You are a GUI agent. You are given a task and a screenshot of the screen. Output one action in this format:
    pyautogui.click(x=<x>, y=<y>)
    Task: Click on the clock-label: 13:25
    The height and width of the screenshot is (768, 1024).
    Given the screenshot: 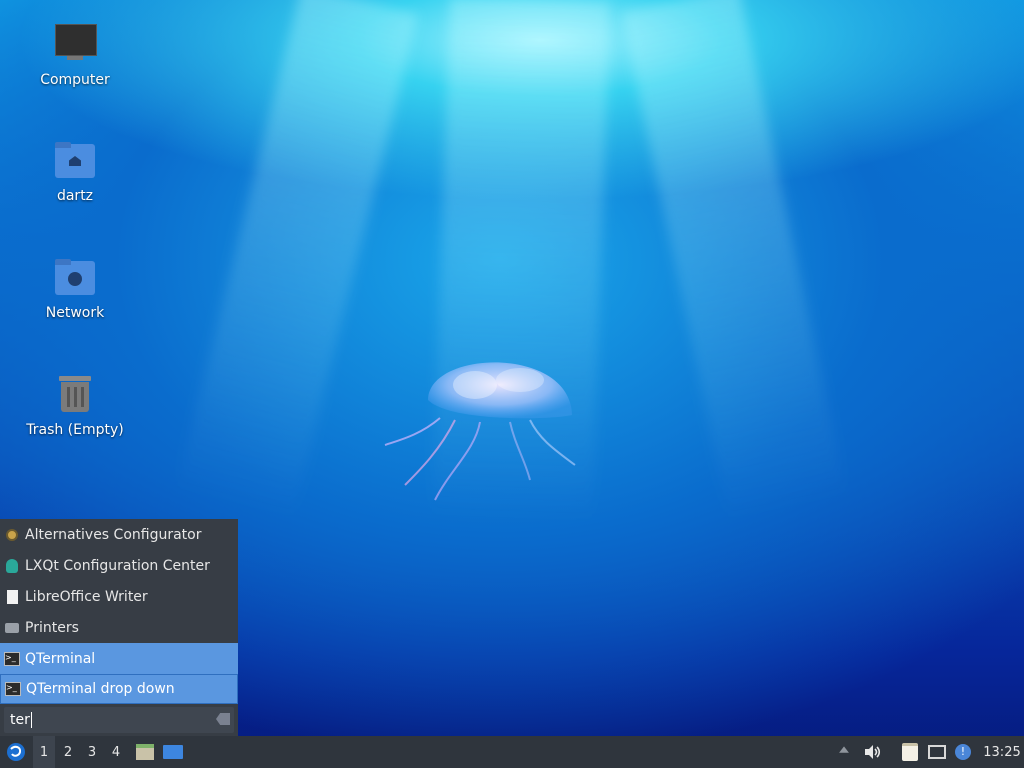 What is the action you would take?
    pyautogui.click(x=1002, y=752)
    